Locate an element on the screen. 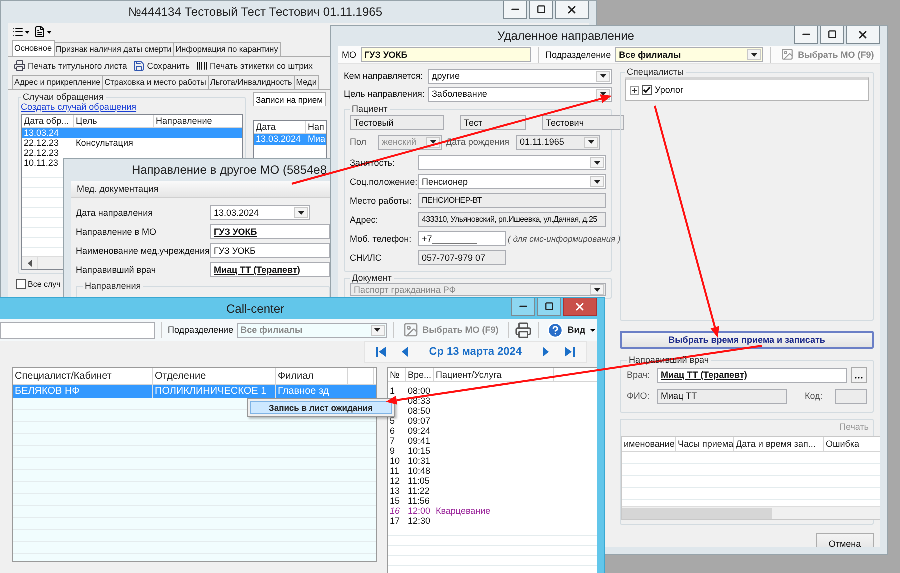 This screenshot has width=900, height=573. search-field is located at coordinates (77, 330).